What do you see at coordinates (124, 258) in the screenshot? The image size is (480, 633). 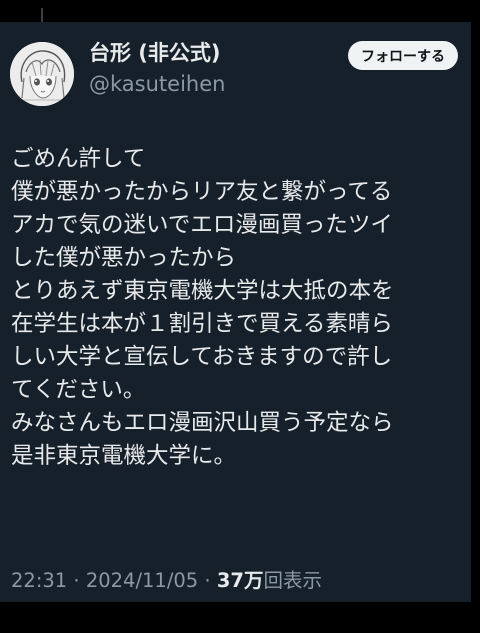 I see `tweet-text-line: した僕が悪かったから` at bounding box center [124, 258].